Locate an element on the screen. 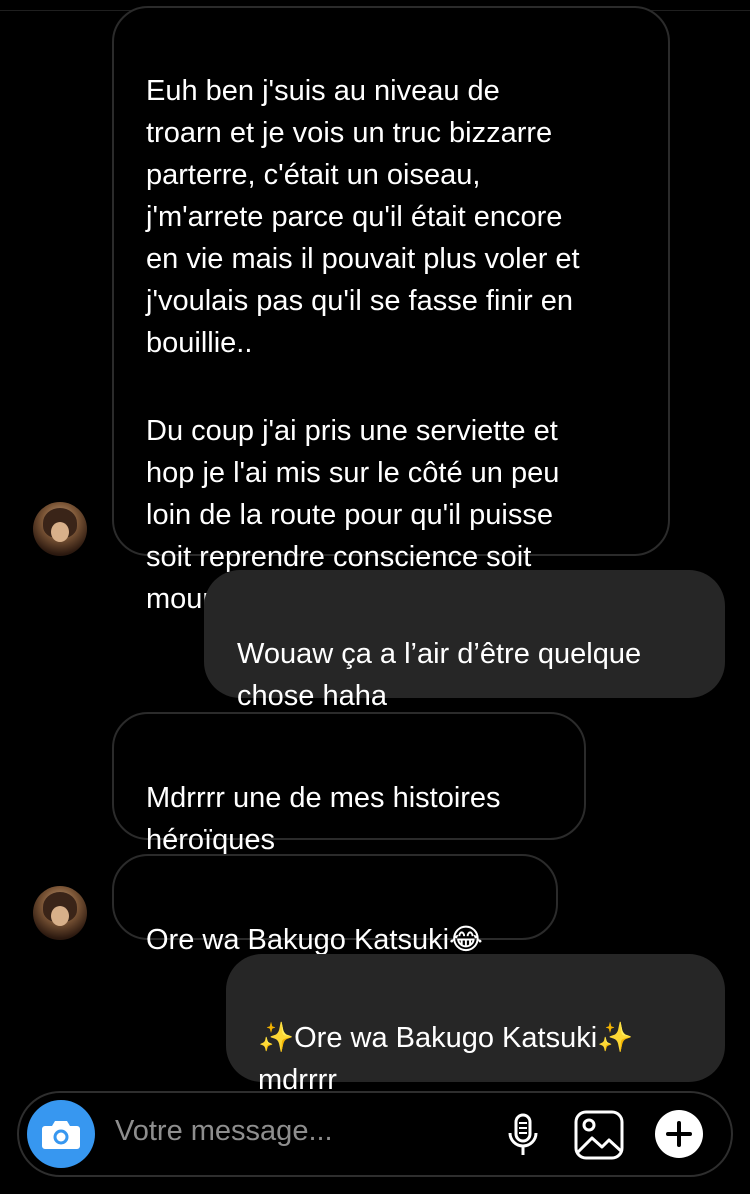 The image size is (750, 1194). camera-icon is located at coordinates (61, 1135).